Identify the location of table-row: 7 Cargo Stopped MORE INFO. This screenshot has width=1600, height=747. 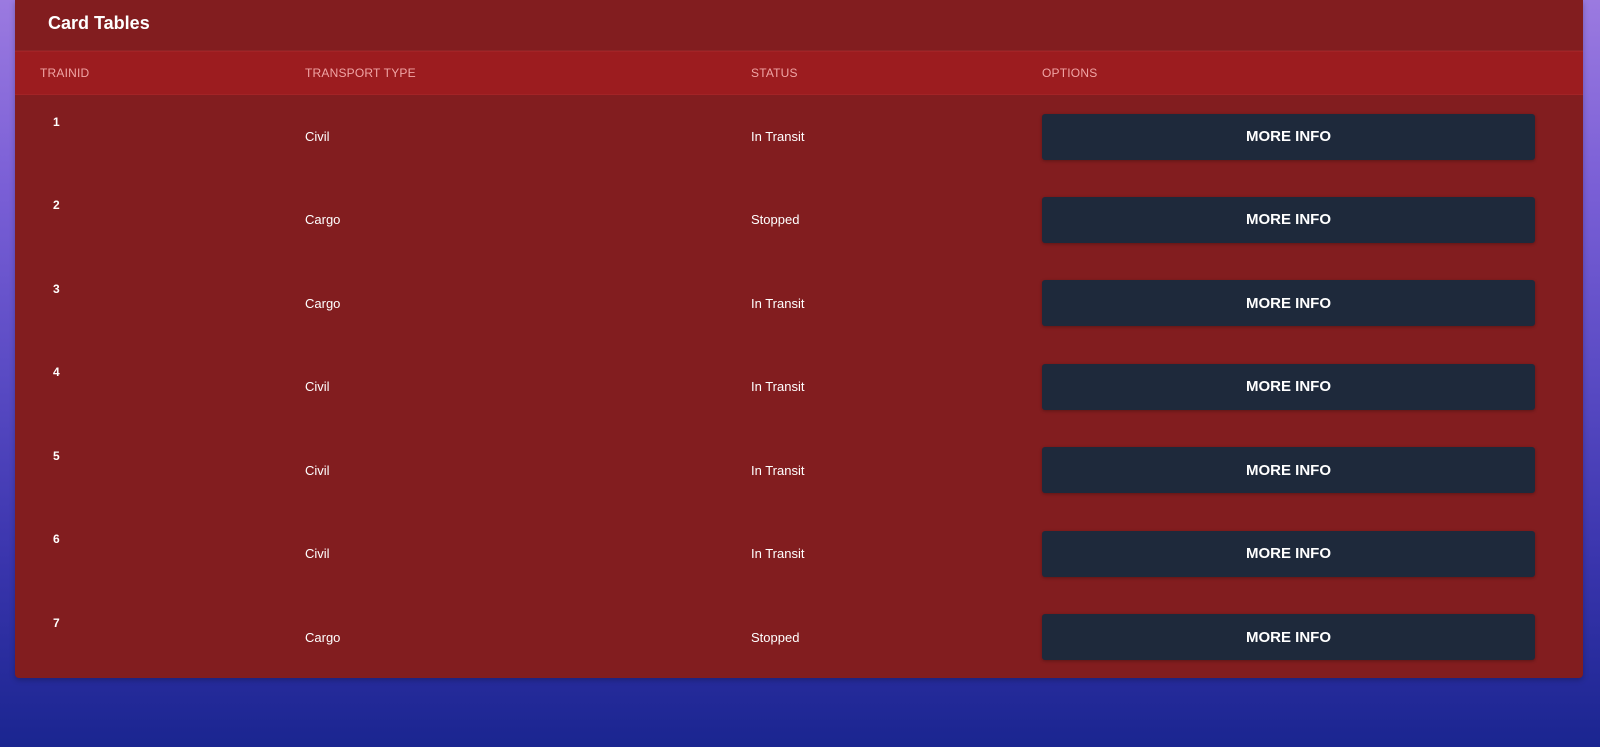
(799, 637).